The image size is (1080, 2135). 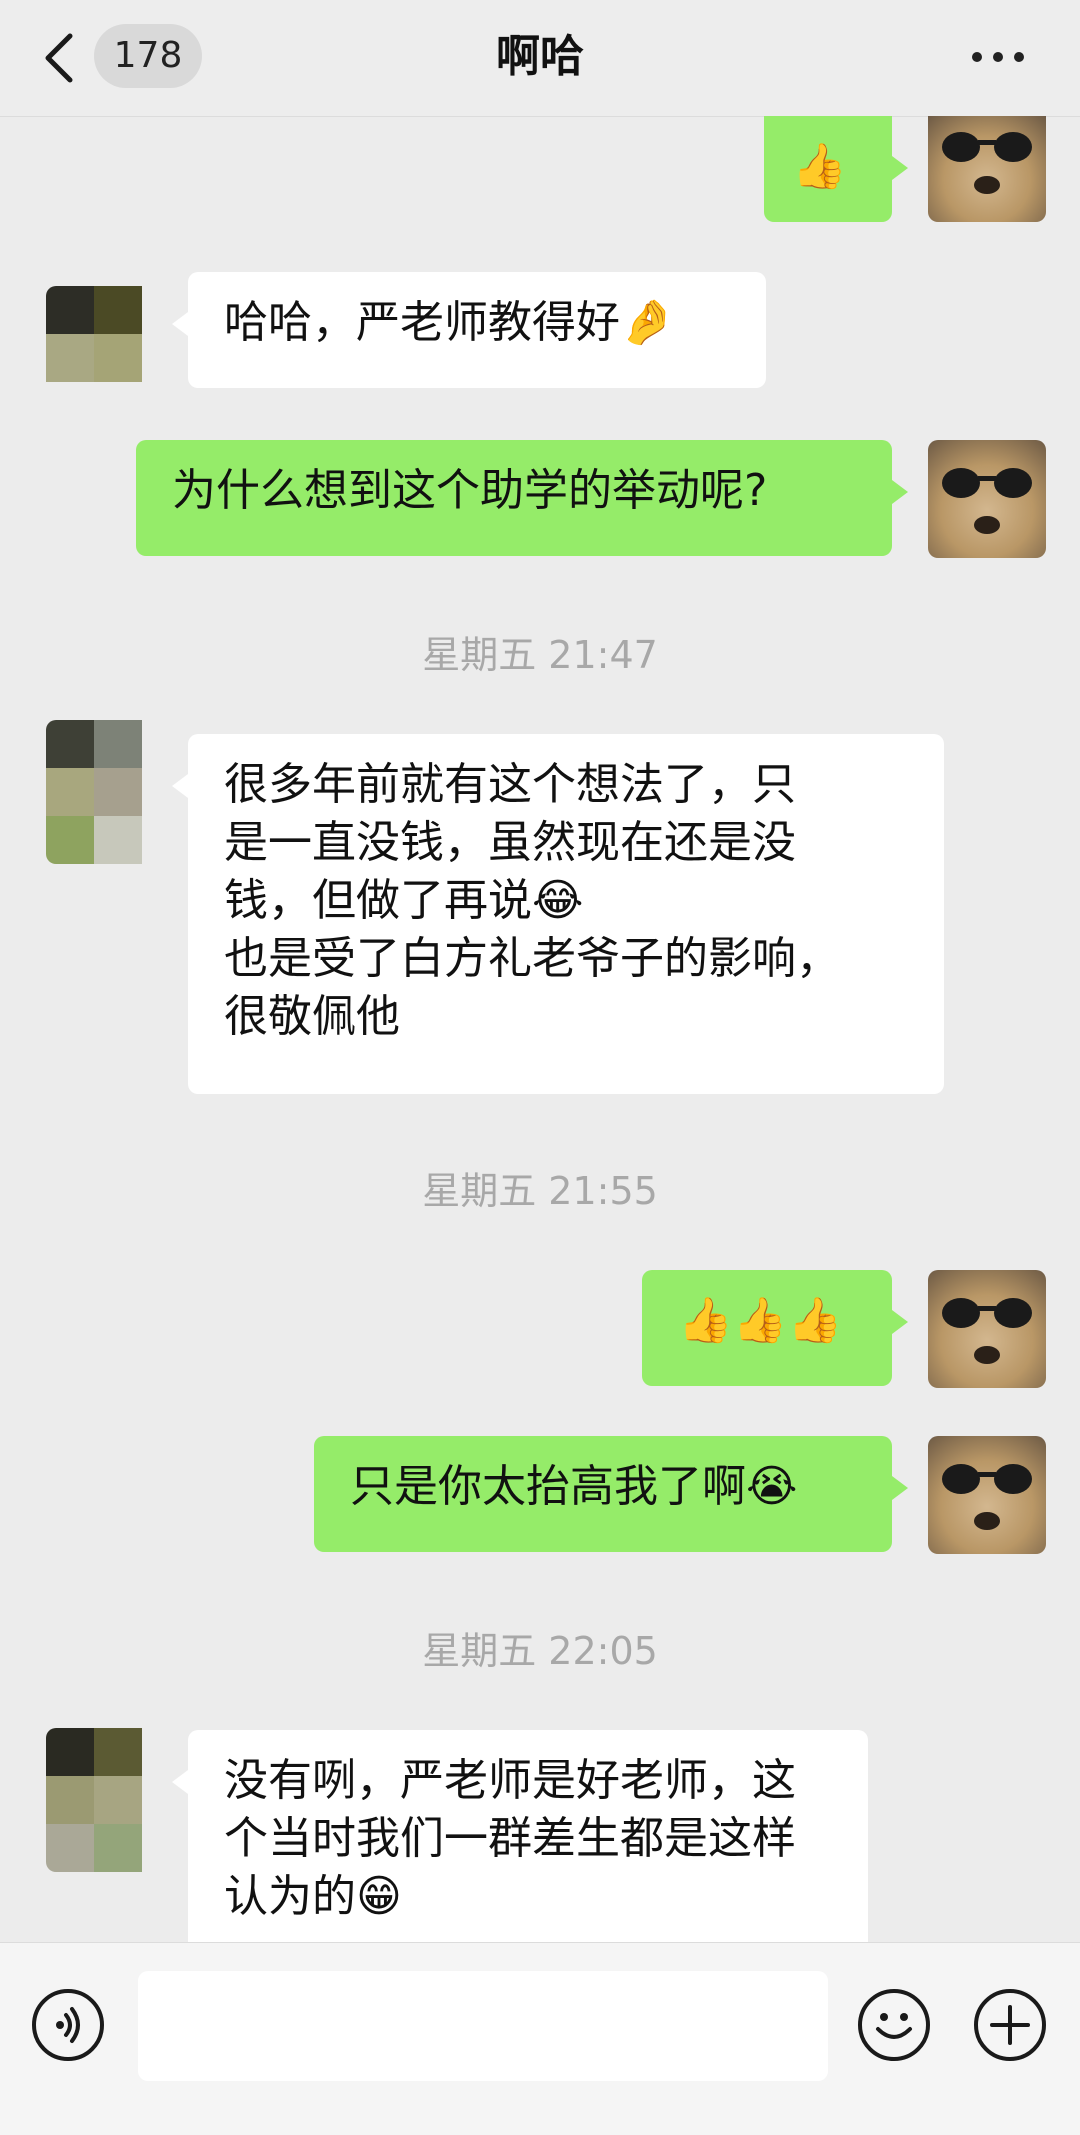 What do you see at coordinates (1010, 2025) in the screenshot?
I see `plus-icon` at bounding box center [1010, 2025].